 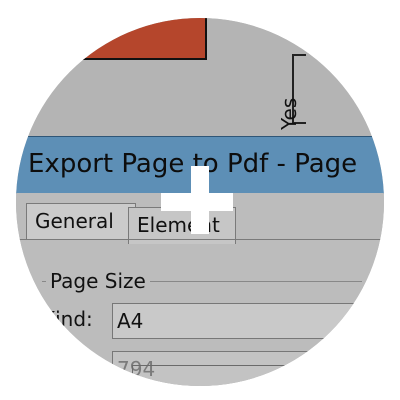 What do you see at coordinates (240, 321) in the screenshot?
I see `kind-input: A4` at bounding box center [240, 321].